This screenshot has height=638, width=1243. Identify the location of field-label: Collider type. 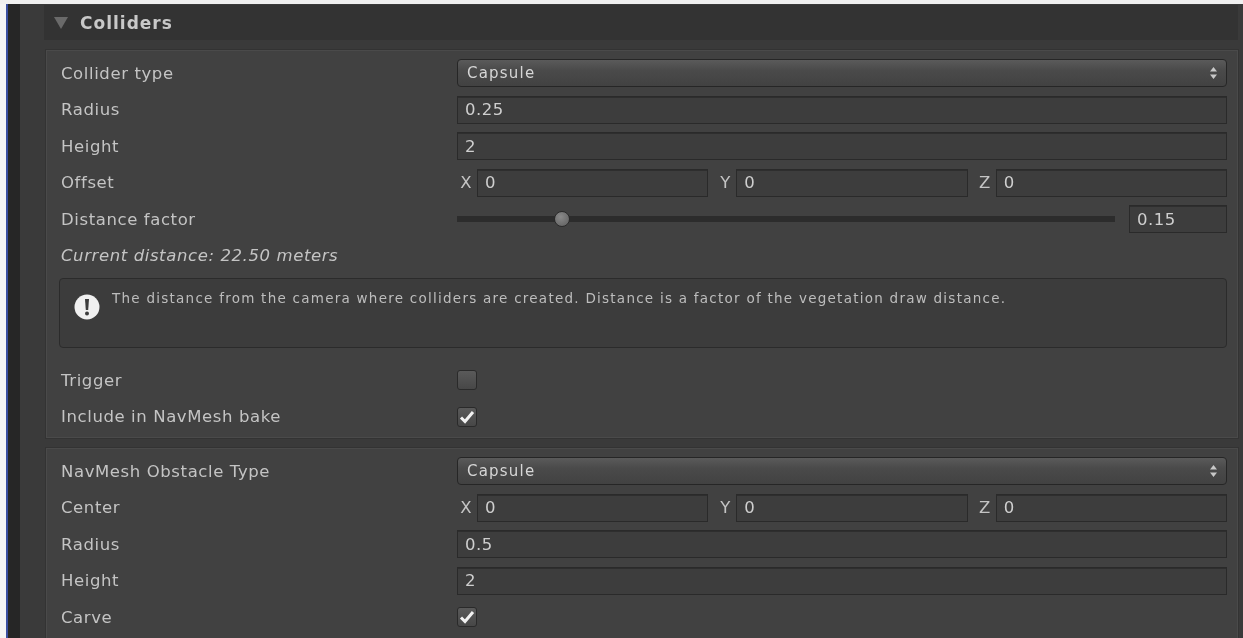
(117, 73).